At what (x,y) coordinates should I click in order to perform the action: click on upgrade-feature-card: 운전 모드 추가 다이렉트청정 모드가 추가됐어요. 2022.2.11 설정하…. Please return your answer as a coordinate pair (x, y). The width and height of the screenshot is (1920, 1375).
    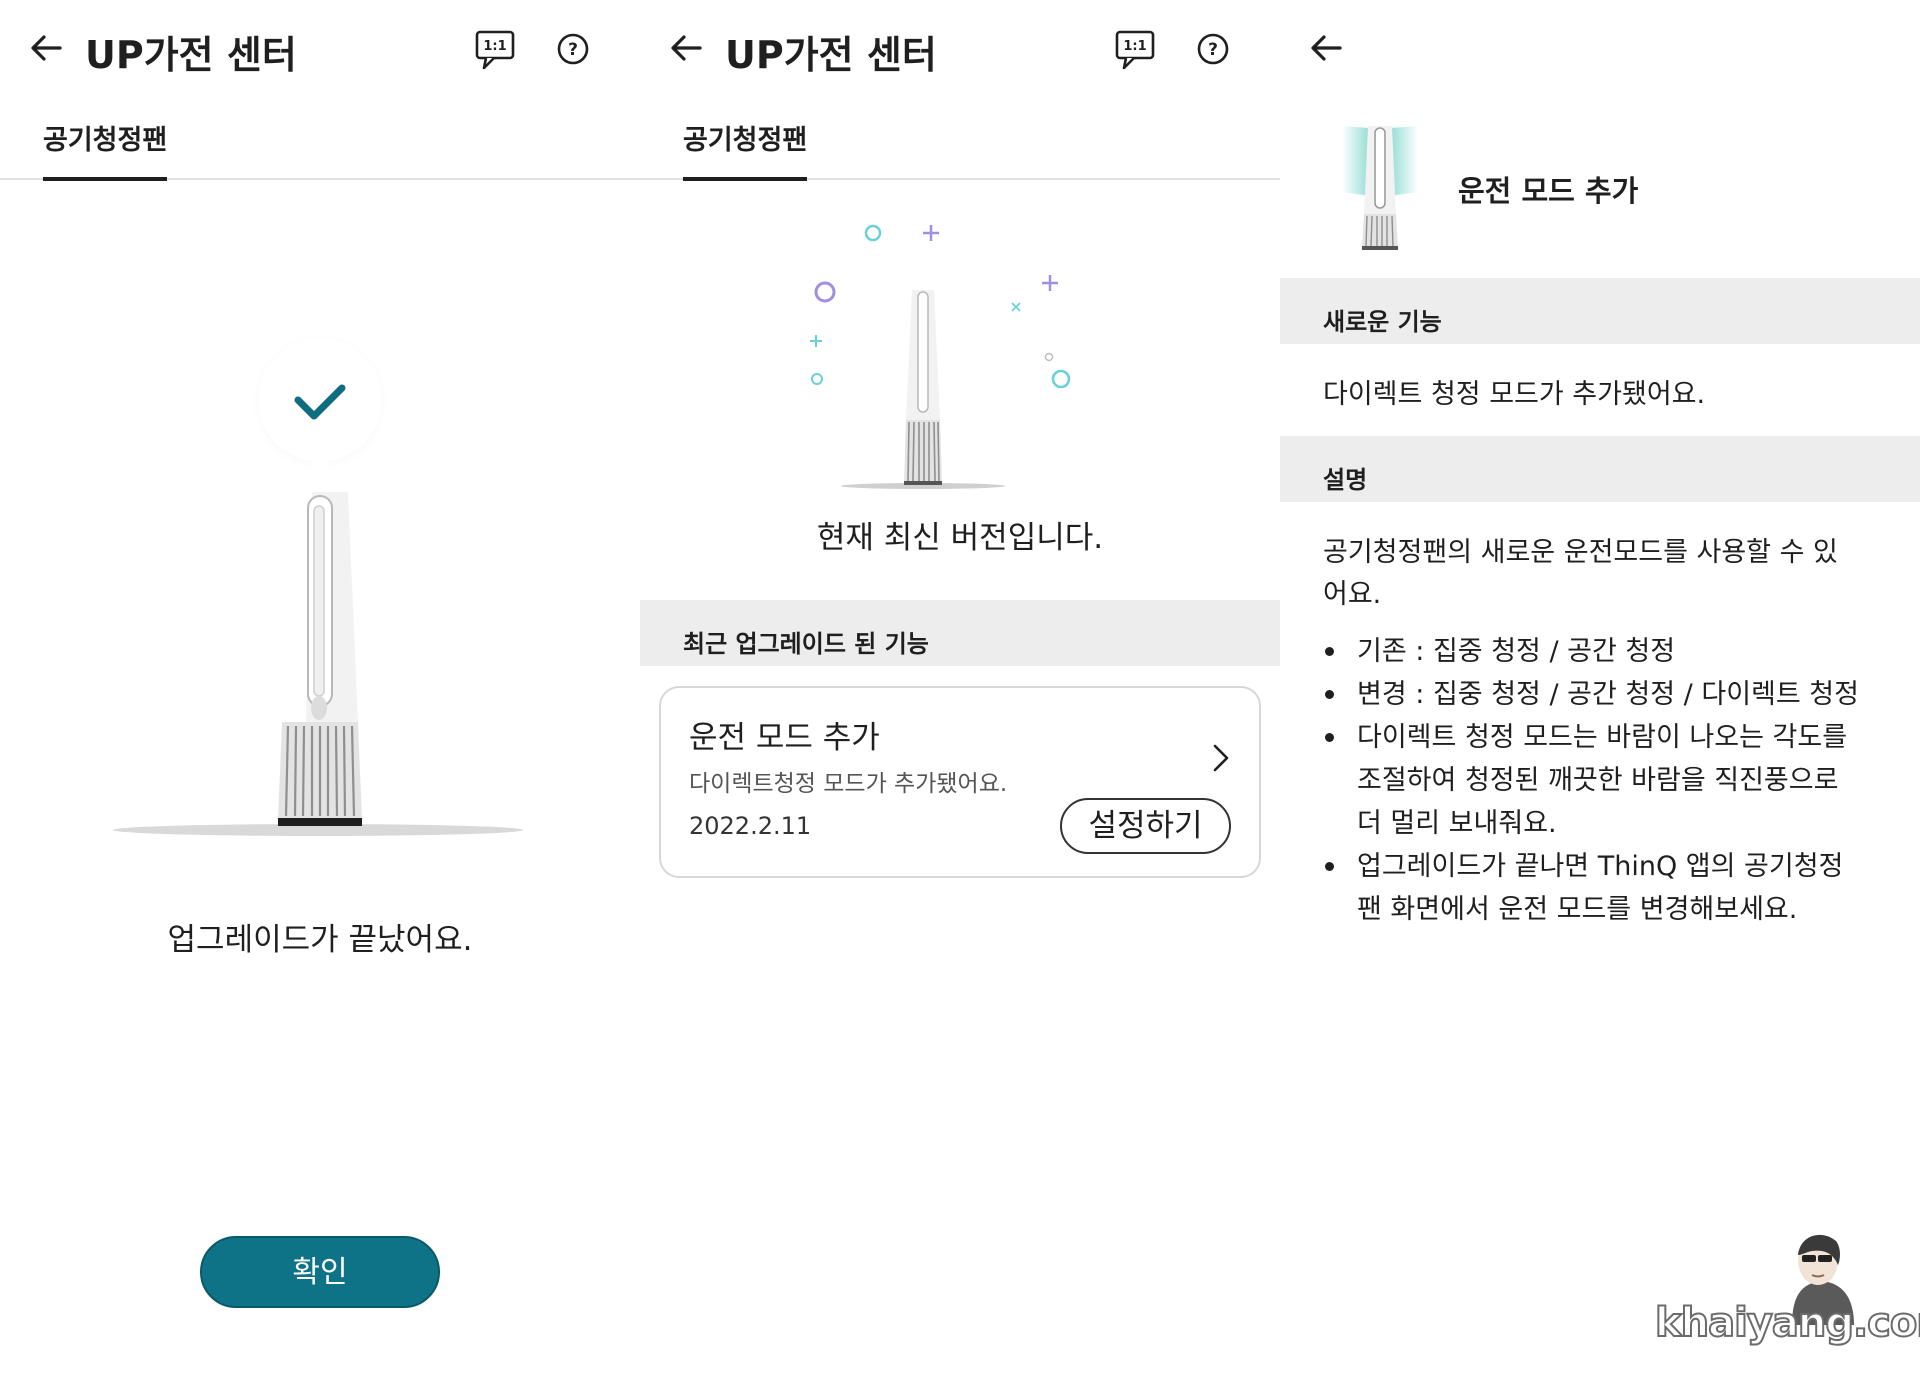
    Looking at the image, I should click on (960, 782).